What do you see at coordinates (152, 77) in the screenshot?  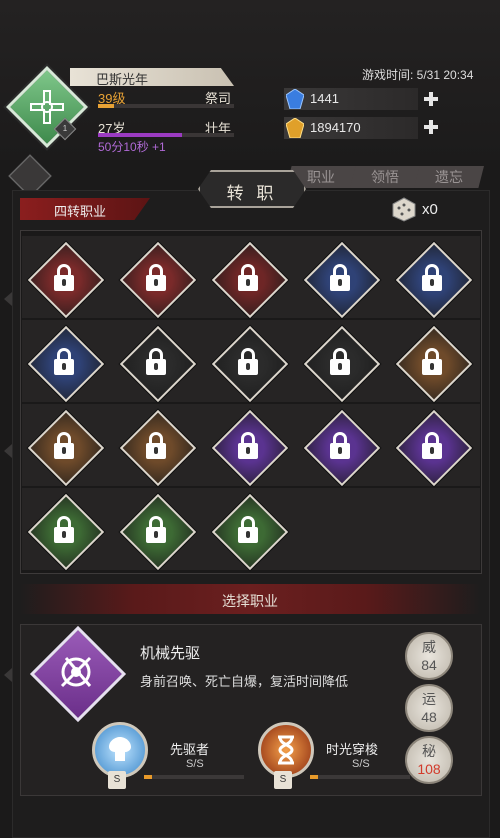 I see `player-name-plate: 巴斯光年` at bounding box center [152, 77].